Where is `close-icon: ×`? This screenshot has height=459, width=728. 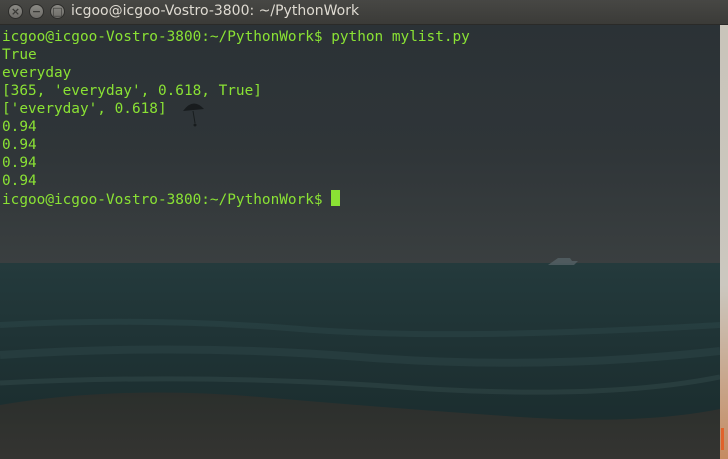
close-icon: × is located at coordinates (15, 11).